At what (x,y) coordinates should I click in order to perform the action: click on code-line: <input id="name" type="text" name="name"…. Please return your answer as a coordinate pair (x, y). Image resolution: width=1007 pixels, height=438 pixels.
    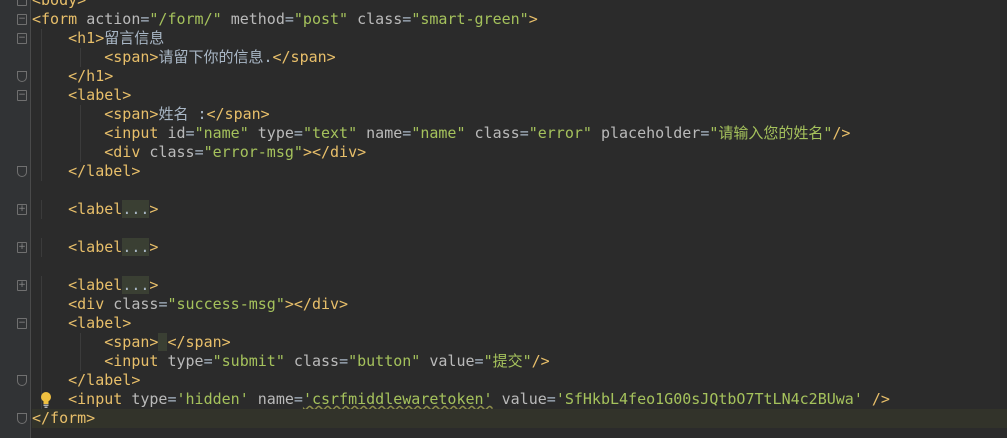
    Looking at the image, I should click on (519, 133).